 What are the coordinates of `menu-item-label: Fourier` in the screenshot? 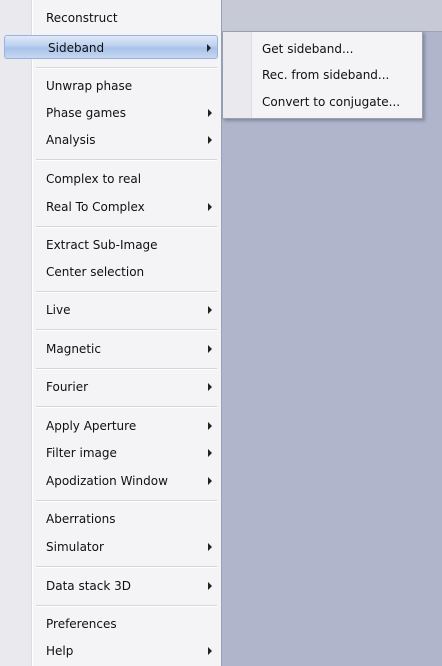 It's located at (67, 387).